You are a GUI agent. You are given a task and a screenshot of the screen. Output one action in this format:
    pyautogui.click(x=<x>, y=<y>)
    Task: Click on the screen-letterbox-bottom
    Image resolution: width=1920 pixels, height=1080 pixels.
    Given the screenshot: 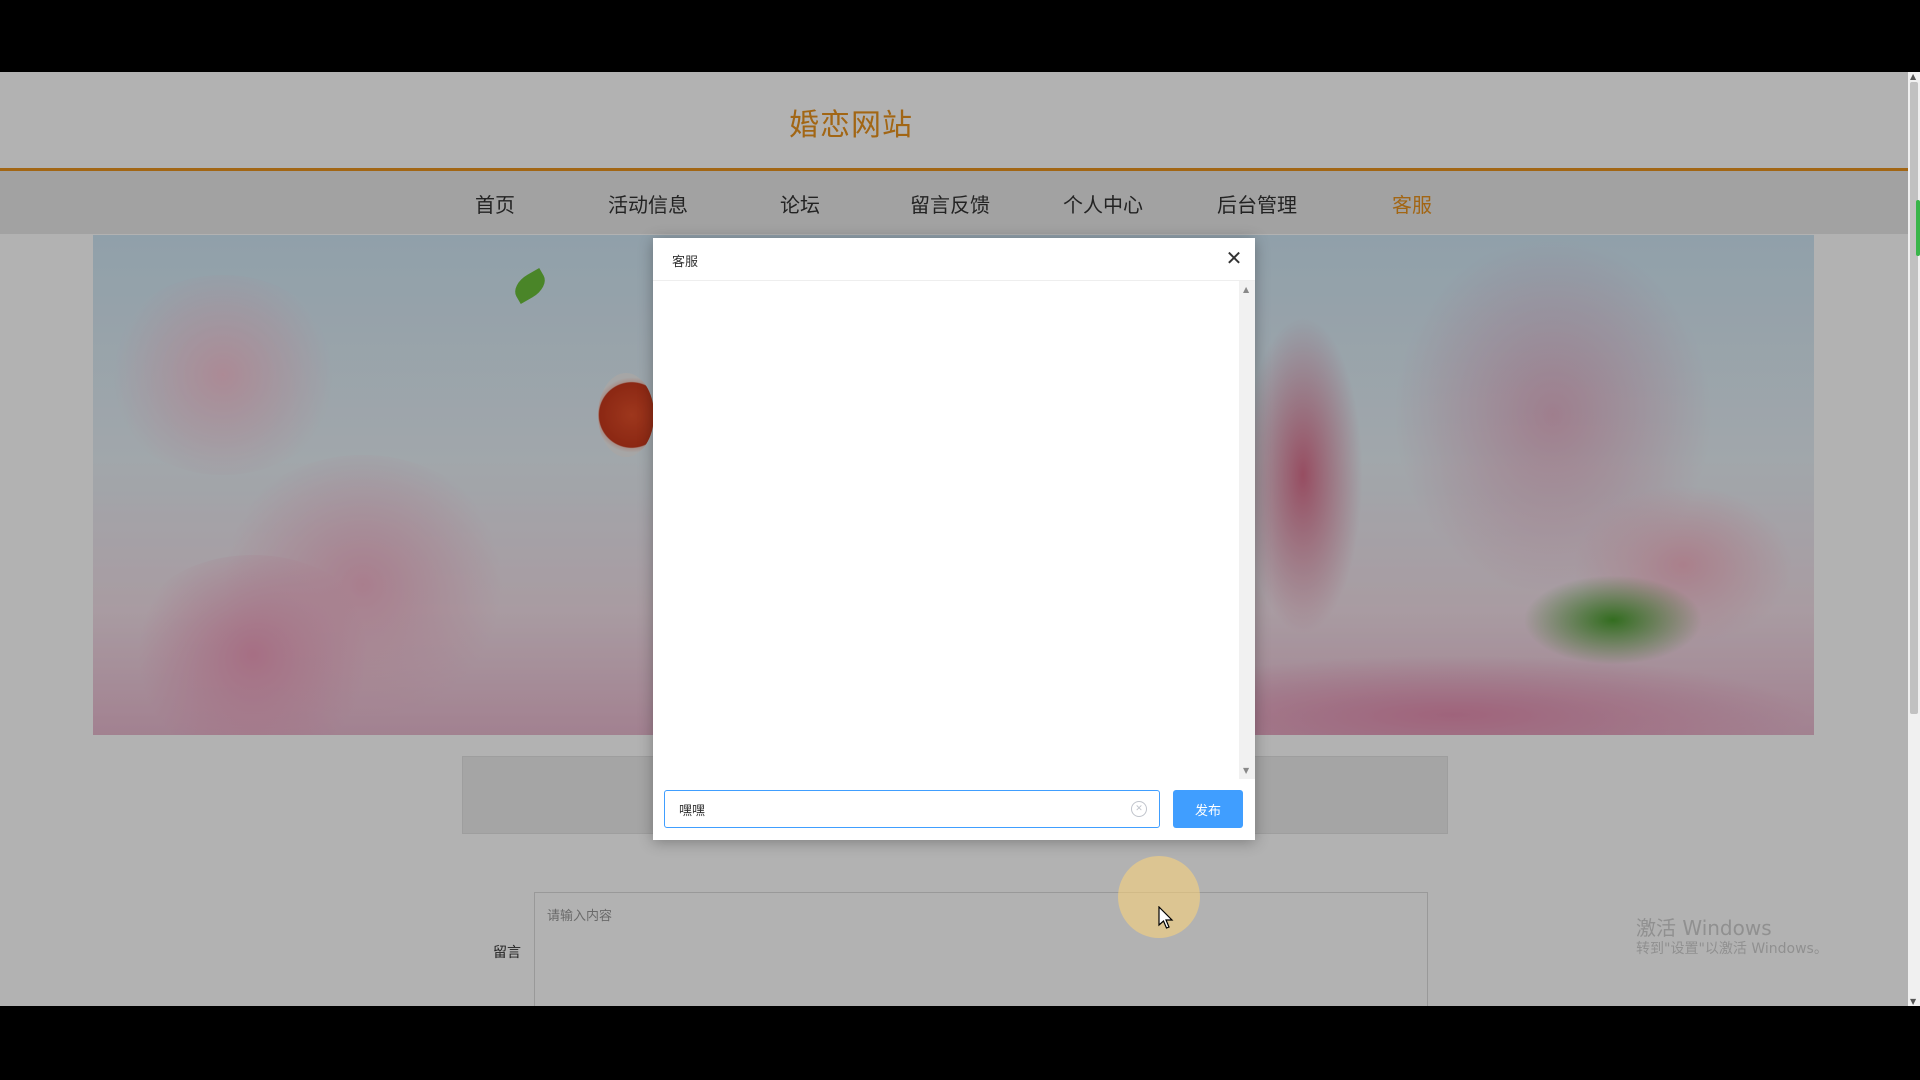 What is the action you would take?
    pyautogui.click(x=960, y=1043)
    